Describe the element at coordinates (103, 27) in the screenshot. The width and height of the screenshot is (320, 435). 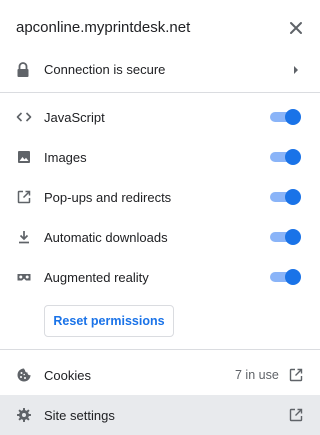
I see `site-name: apconline.myprintdesk.net` at that location.